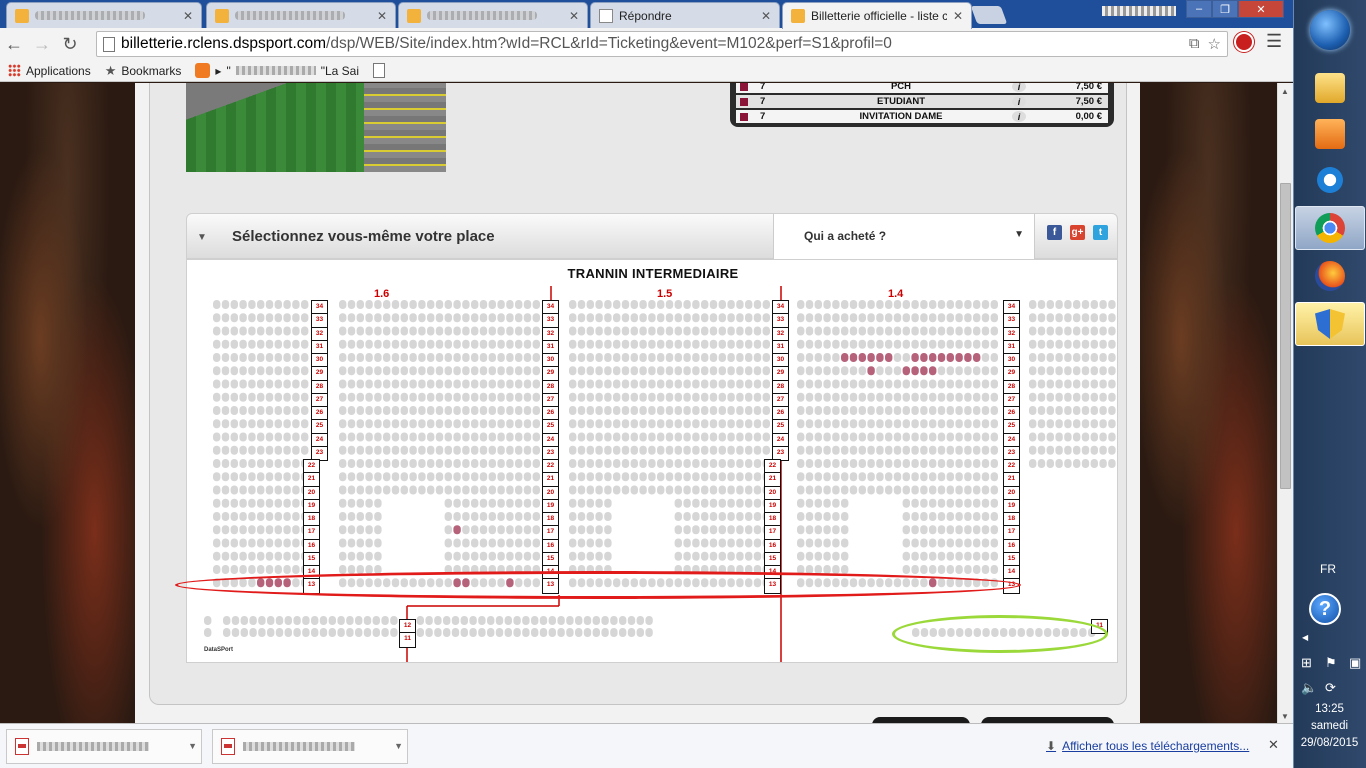  What do you see at coordinates (202, 237) in the screenshot?
I see `collapse-caret-icon: ▼` at bounding box center [202, 237].